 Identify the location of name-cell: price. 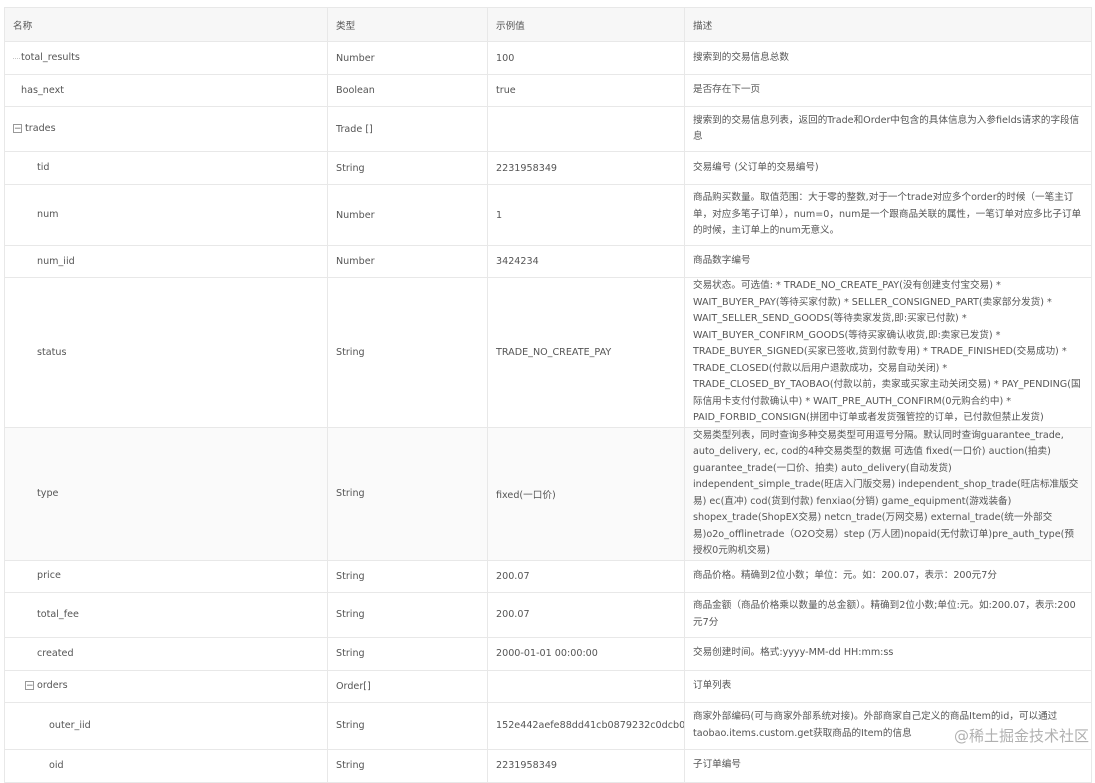
(166, 576).